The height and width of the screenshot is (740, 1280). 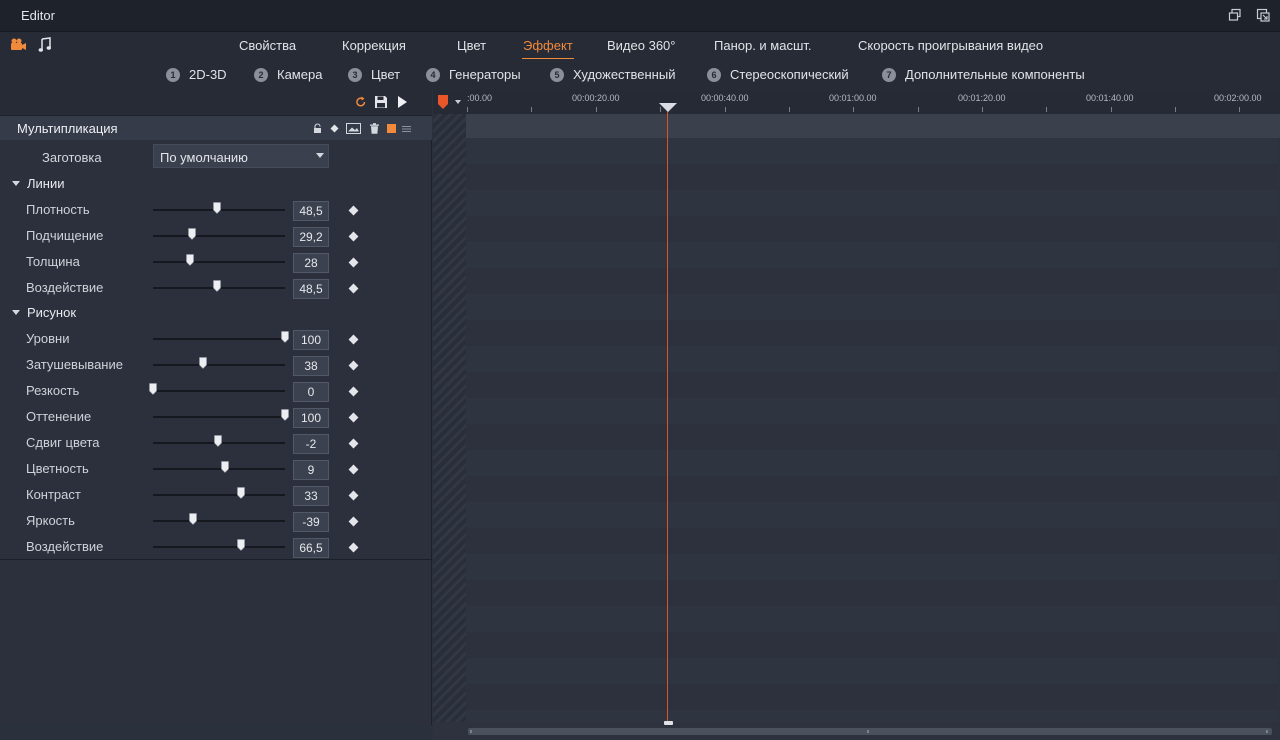 I want to click on lock-icon, so click(x=317, y=127).